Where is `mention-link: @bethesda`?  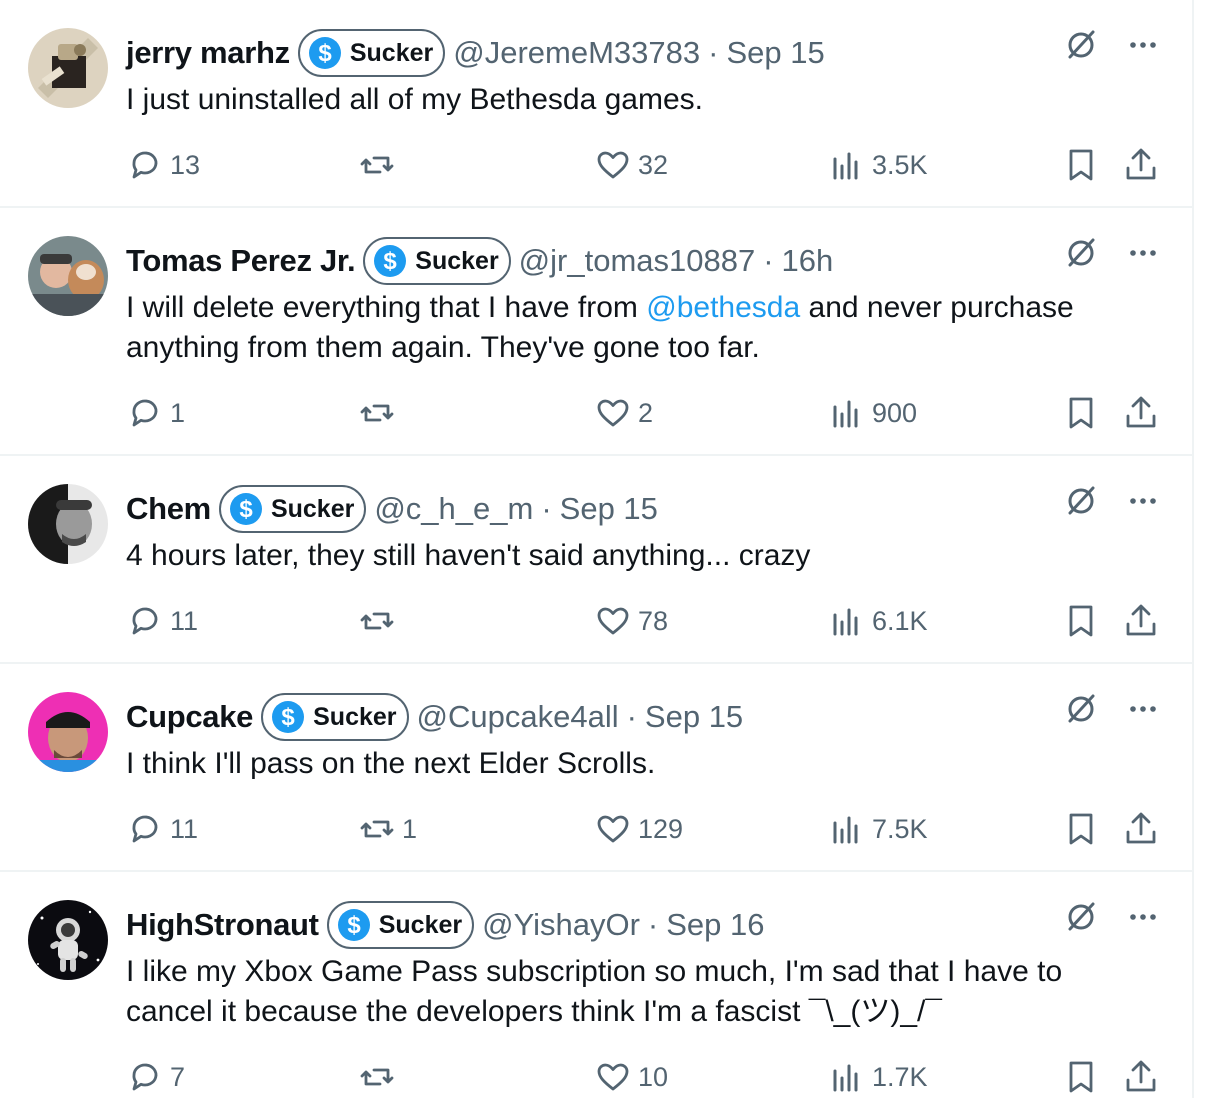
mention-link: @bethesda is located at coordinates (723, 307).